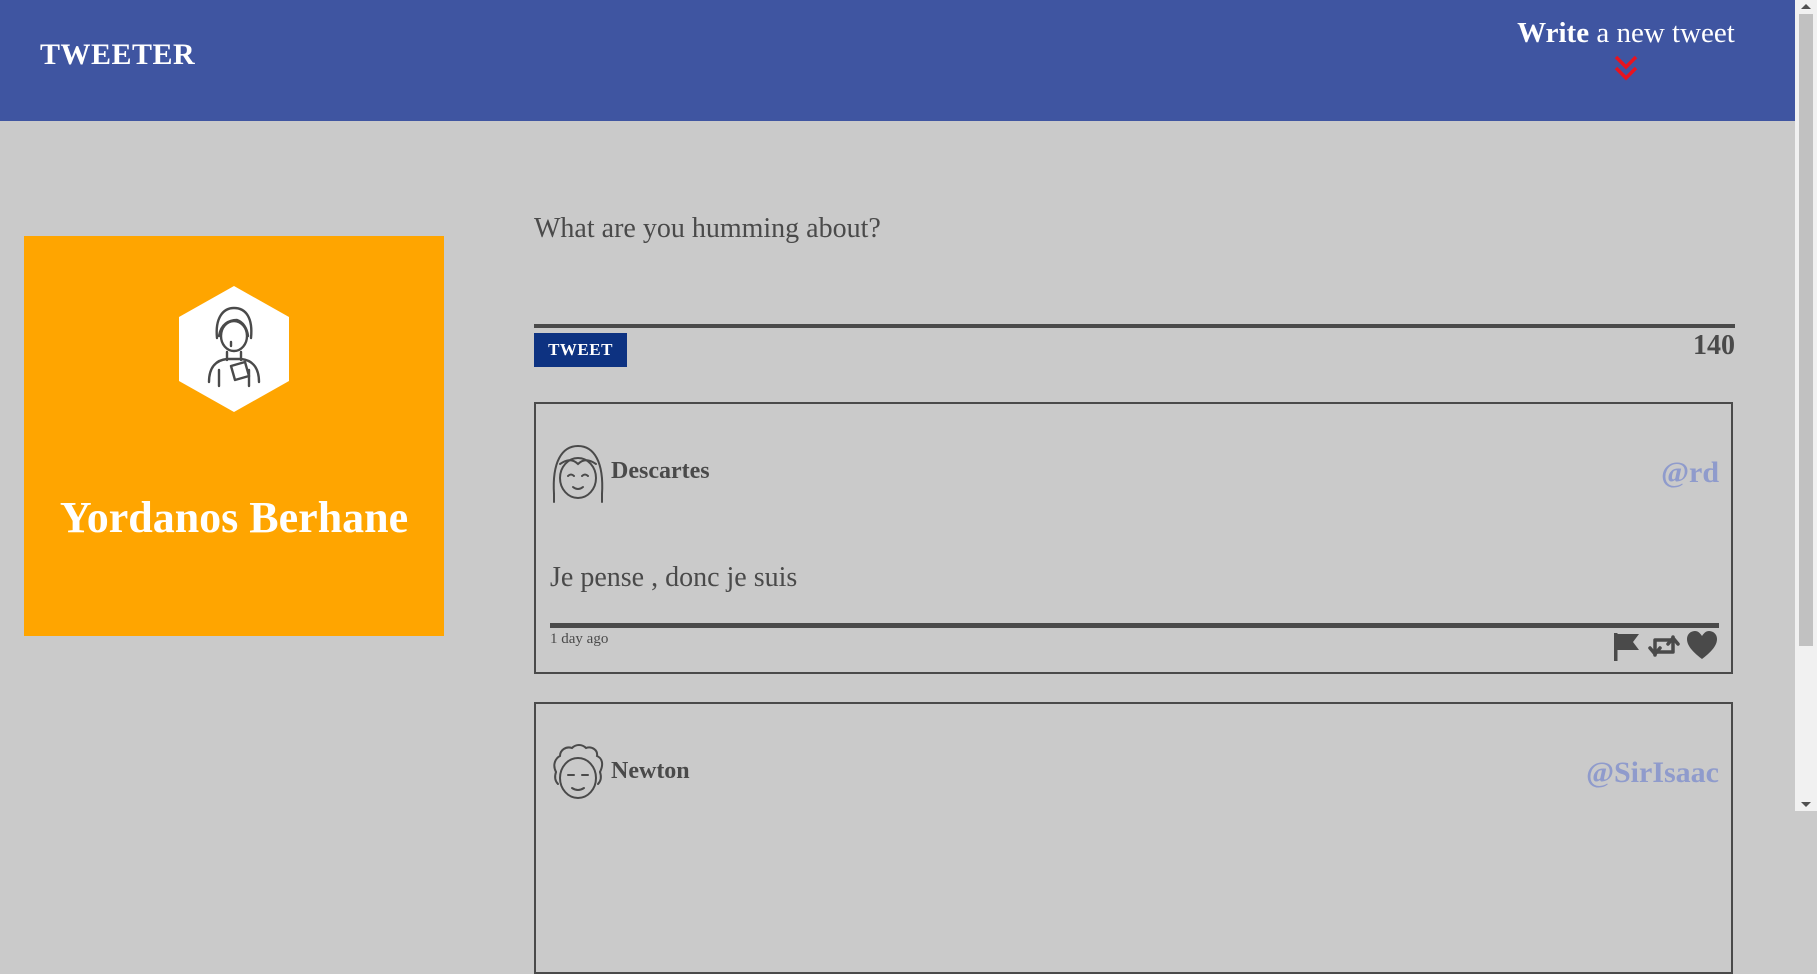 Image resolution: width=1817 pixels, height=974 pixels. Describe the element at coordinates (117, 55) in the screenshot. I see `brand-logo: TWEETER` at that location.